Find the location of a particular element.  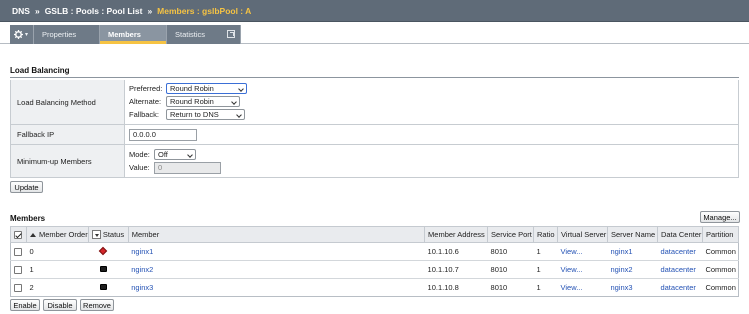

tab-statistics: Statistics is located at coordinates (204, 34).